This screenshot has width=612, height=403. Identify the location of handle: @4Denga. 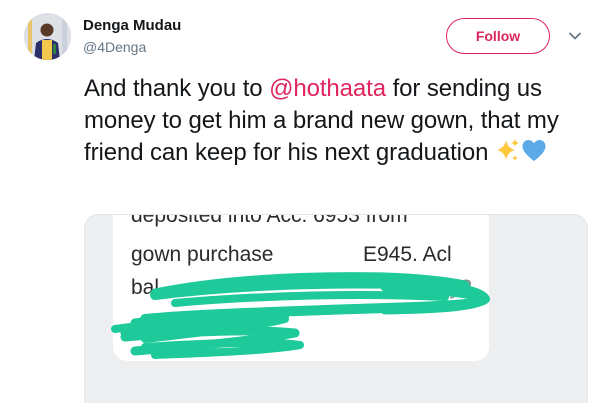
(114, 47).